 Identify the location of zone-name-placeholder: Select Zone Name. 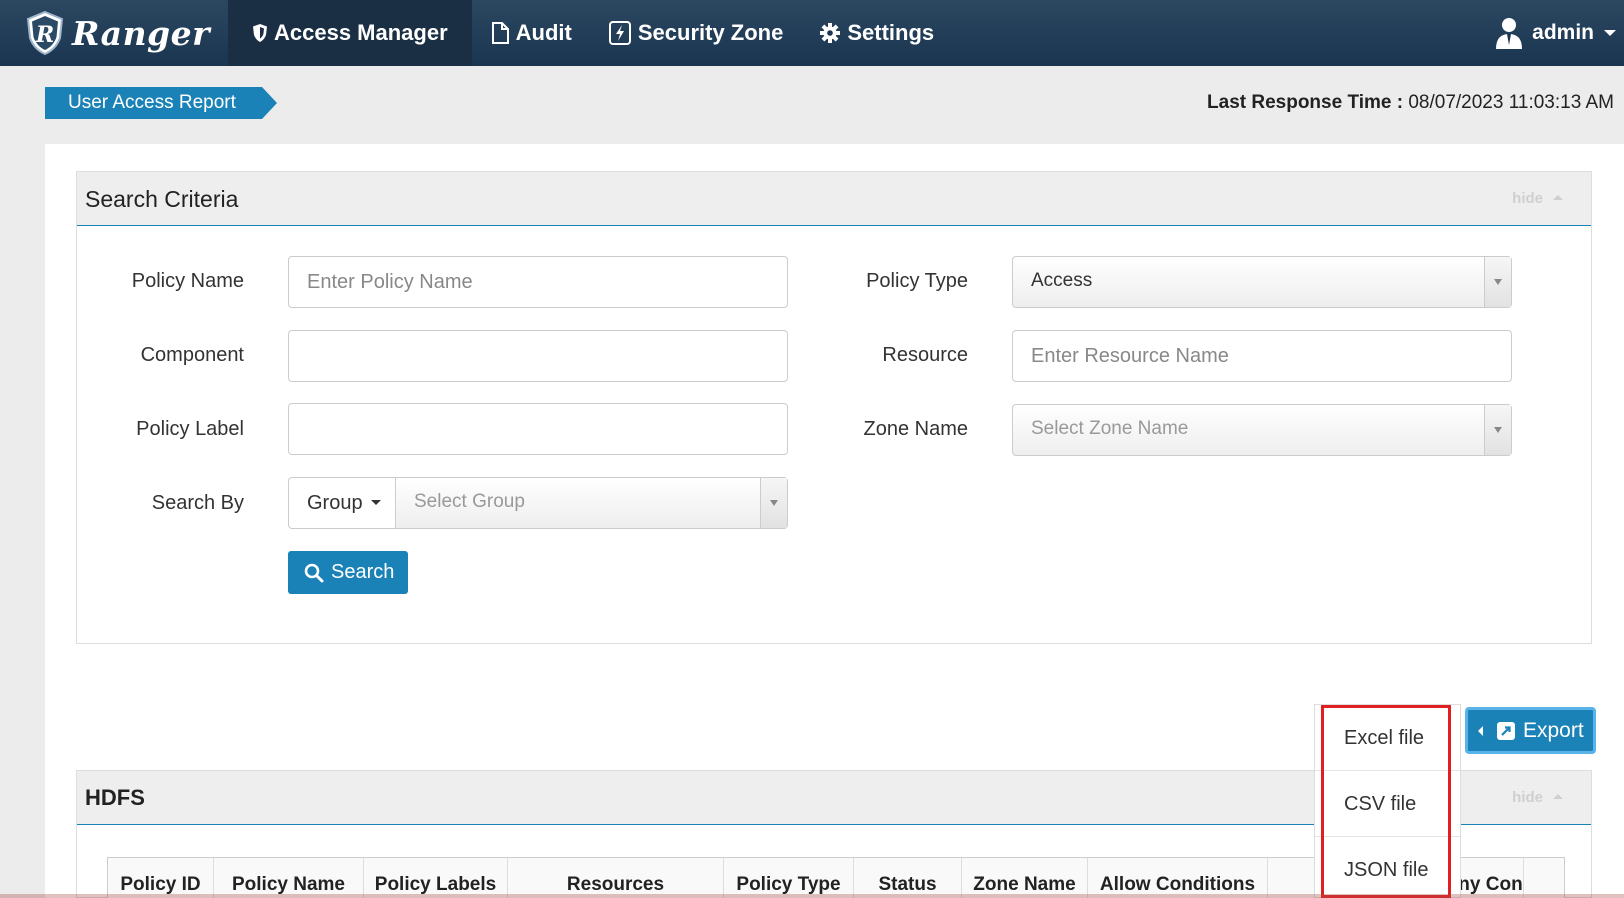
(1110, 428).